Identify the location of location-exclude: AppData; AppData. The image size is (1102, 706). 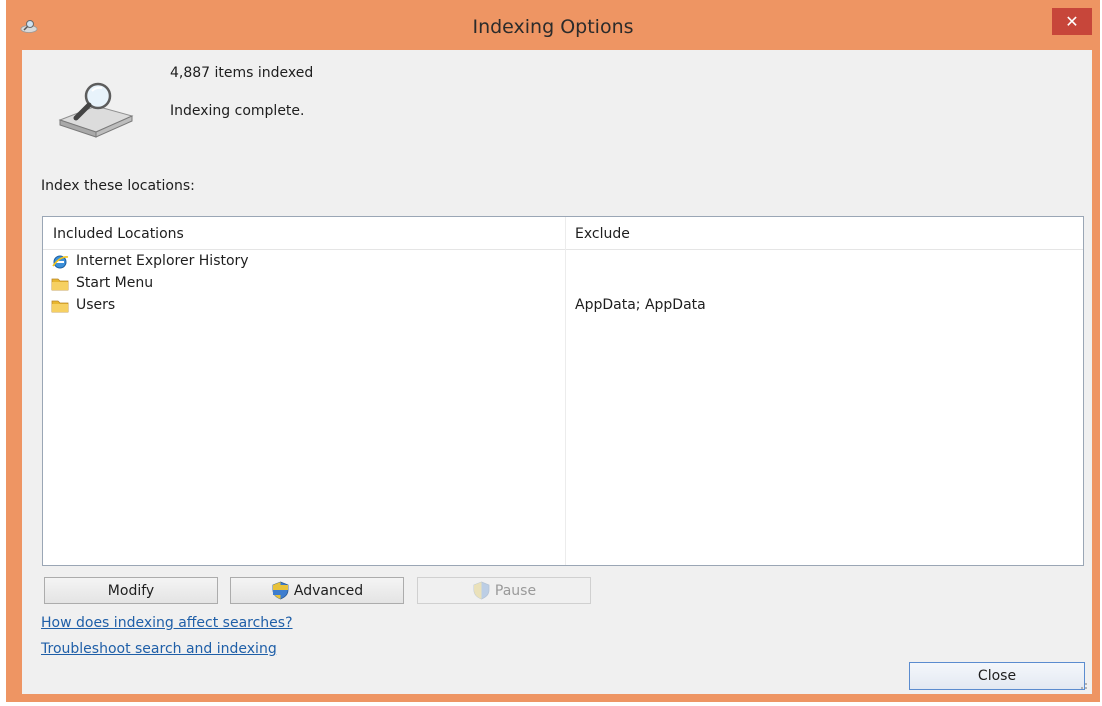
(640, 305).